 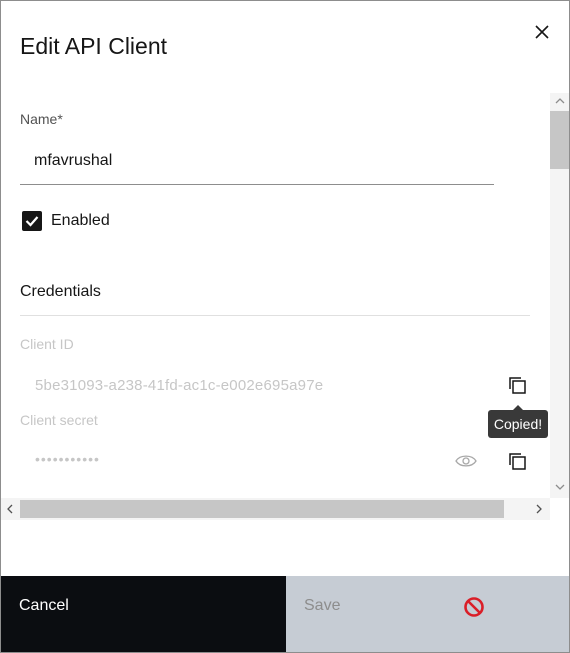 I want to click on modal-title: Edit API Client, so click(x=94, y=46).